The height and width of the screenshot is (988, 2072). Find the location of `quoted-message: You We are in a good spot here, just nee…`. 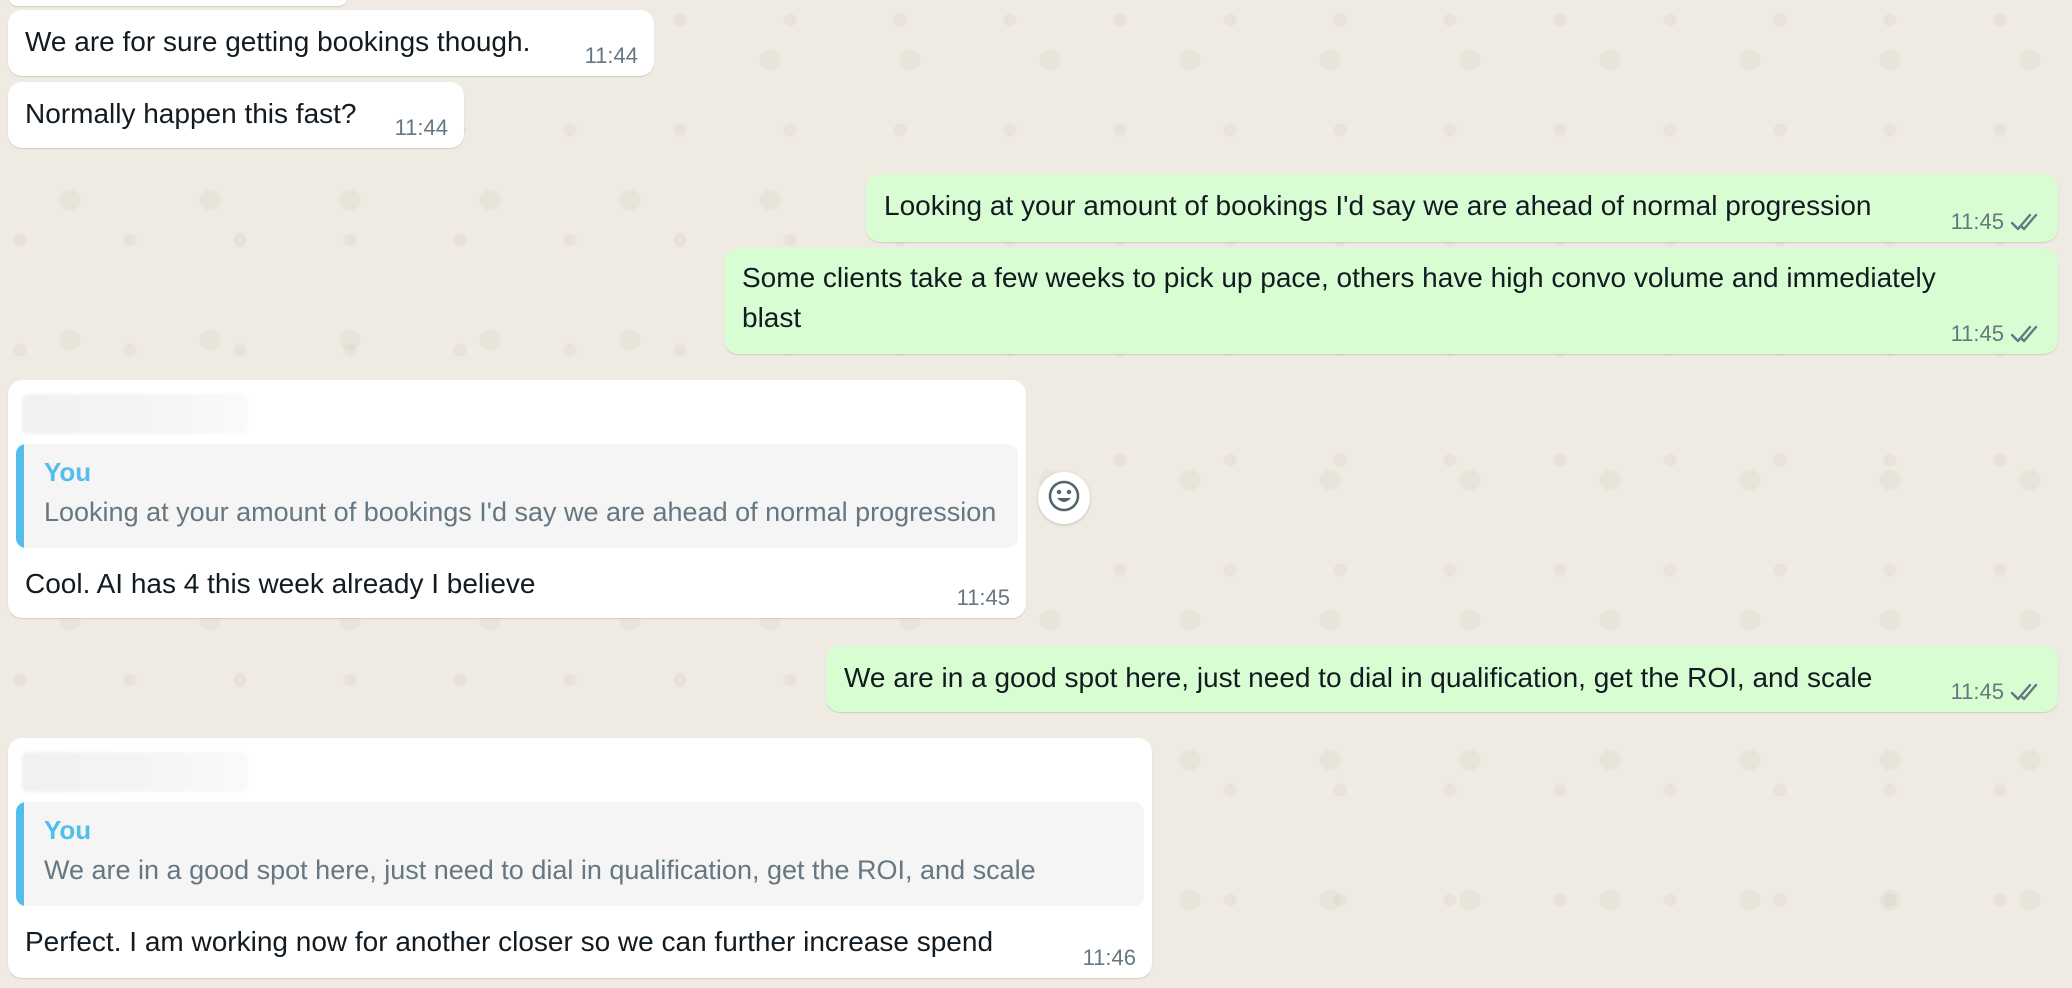

quoted-message: You We are in a good spot here, just nee… is located at coordinates (580, 854).